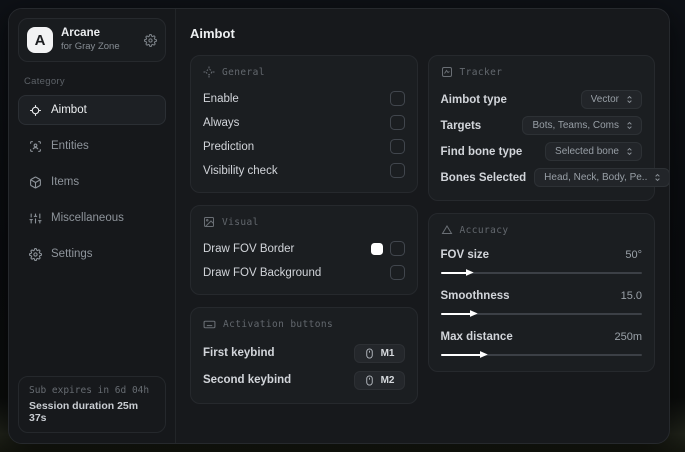  Describe the element at coordinates (476, 337) in the screenshot. I see `slider-label: Max distance` at that location.